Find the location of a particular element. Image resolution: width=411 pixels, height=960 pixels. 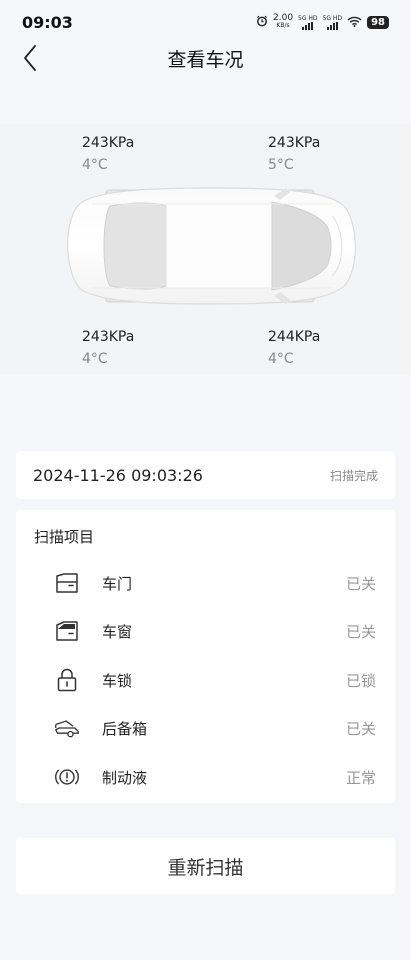

tire-rear-left: 243KPa 4°C is located at coordinates (108, 348).